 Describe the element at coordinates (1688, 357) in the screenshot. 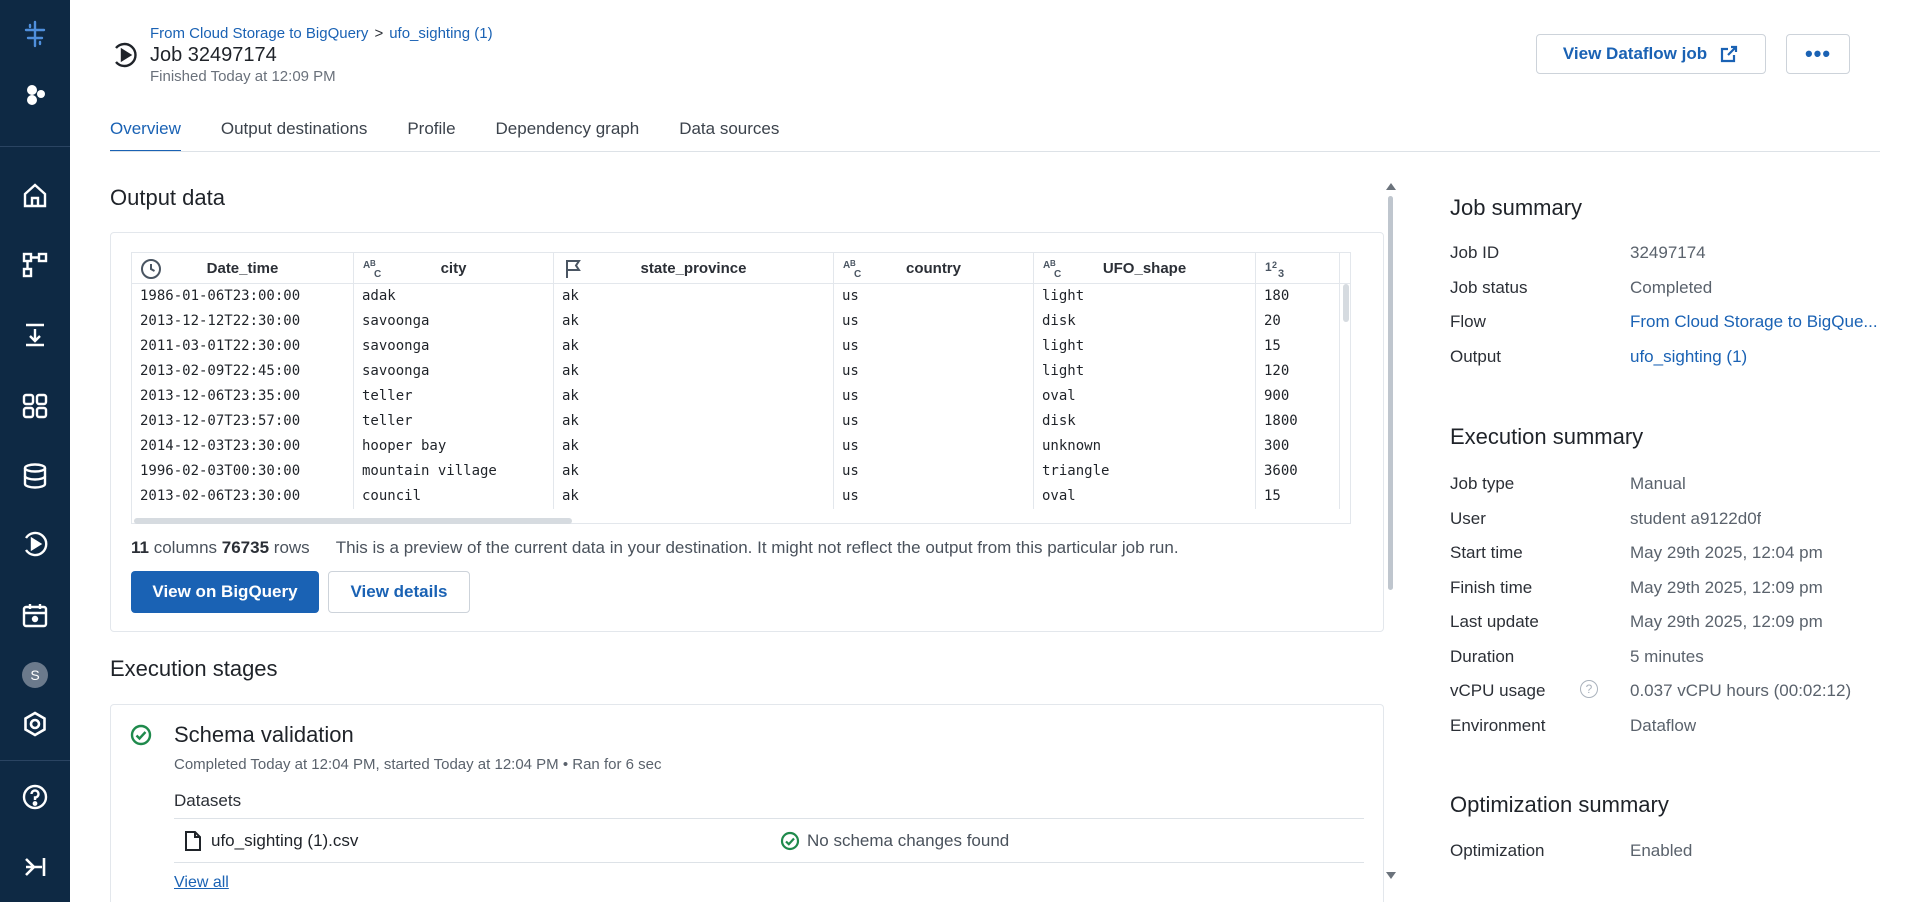

I see `summary-link: ufo_sighting (1)` at that location.